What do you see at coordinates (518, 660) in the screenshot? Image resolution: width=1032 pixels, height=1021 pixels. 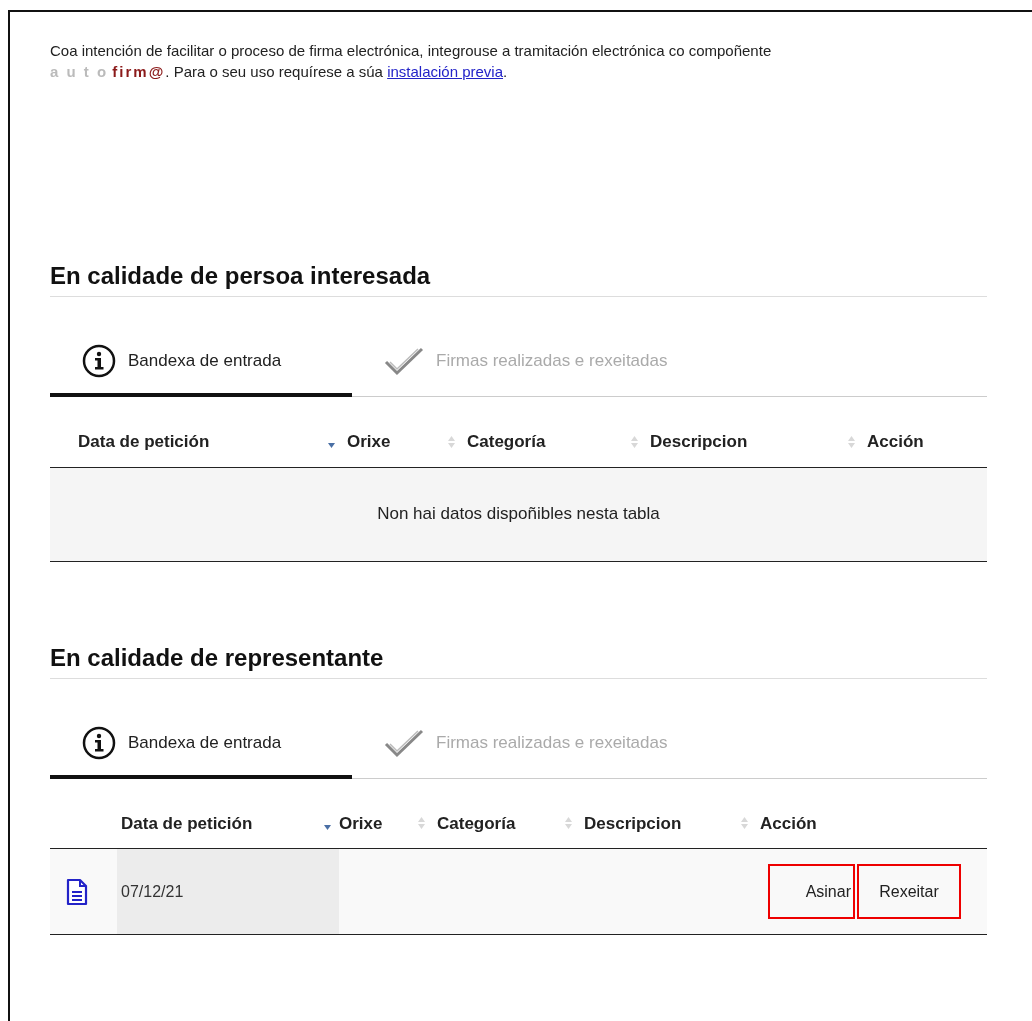 I see `section-heading: En calidade de representante` at bounding box center [518, 660].